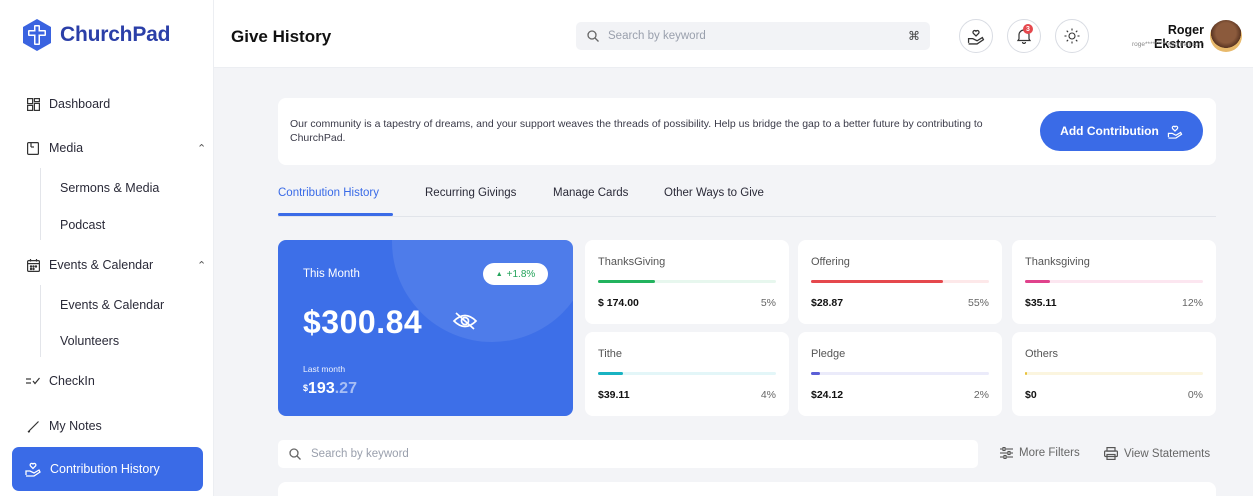  I want to click on sidebar-item-events: Events & Calendar ⌃, so click(107, 265).